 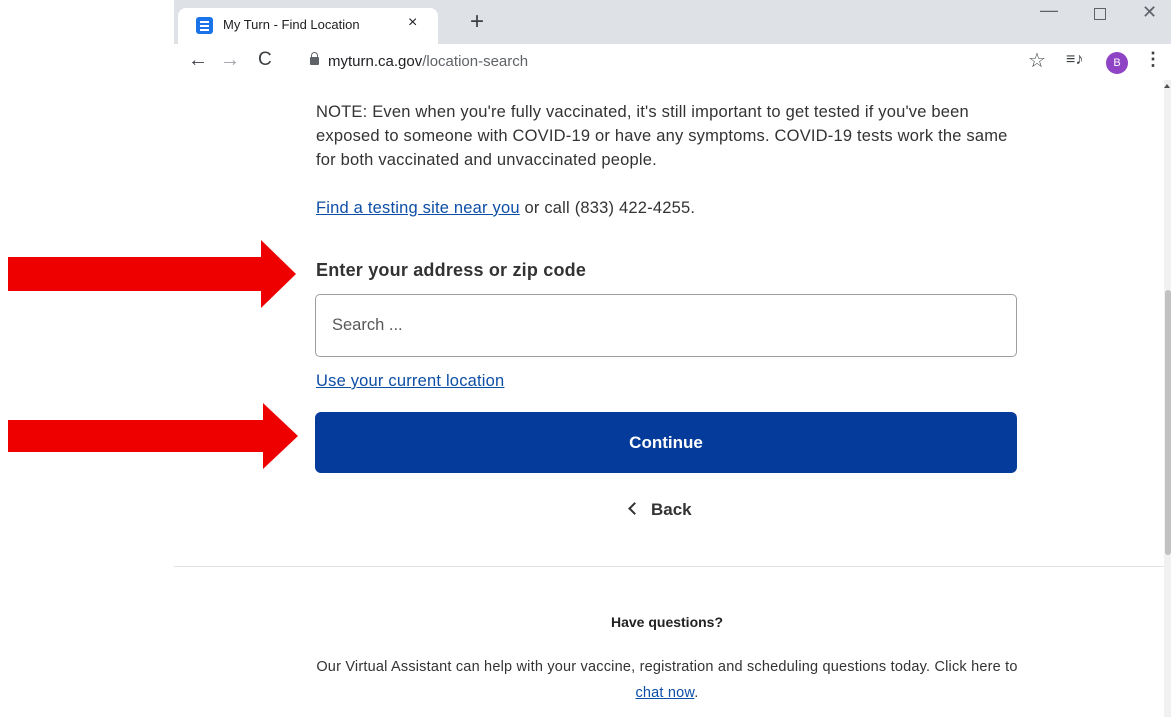 What do you see at coordinates (1167, 86) in the screenshot?
I see `scroll-up-icon` at bounding box center [1167, 86].